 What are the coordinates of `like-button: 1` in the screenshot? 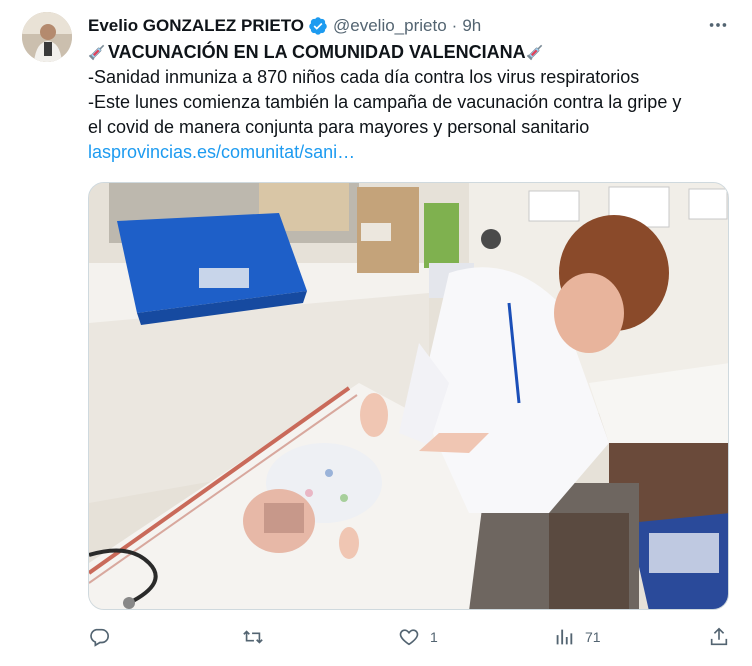 It's located at (418, 637).